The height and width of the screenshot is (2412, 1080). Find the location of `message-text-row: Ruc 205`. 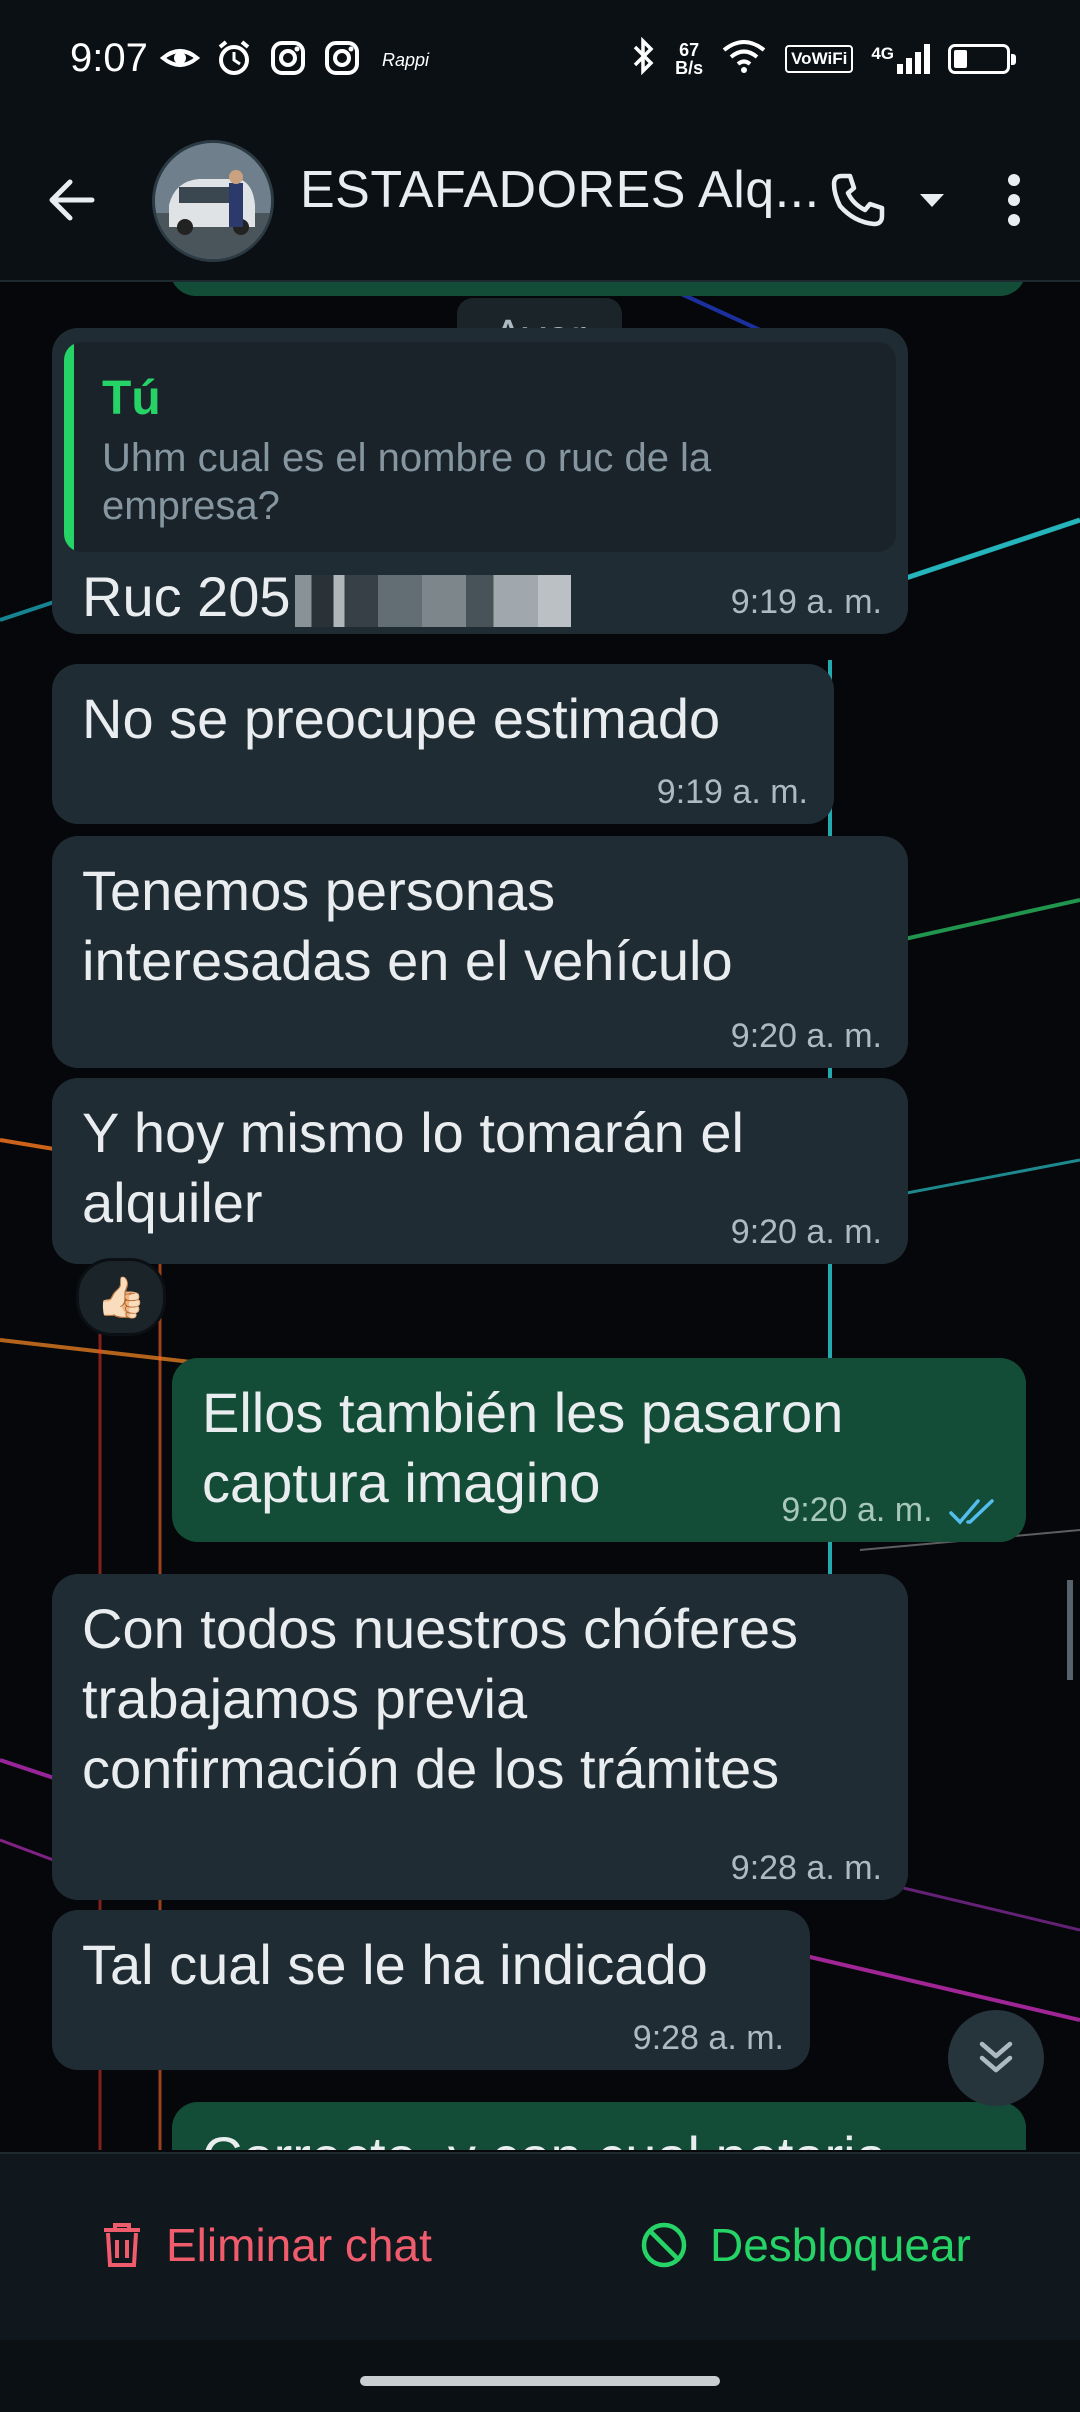

message-text-row: Ruc 205 is located at coordinates (326, 597).